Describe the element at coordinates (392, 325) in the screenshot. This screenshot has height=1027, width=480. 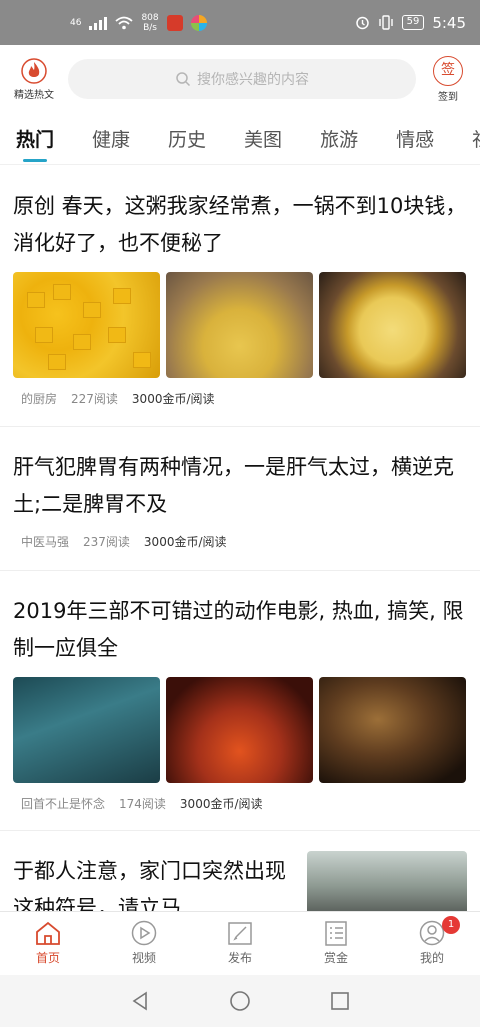
I see `article-image-porridge` at that location.